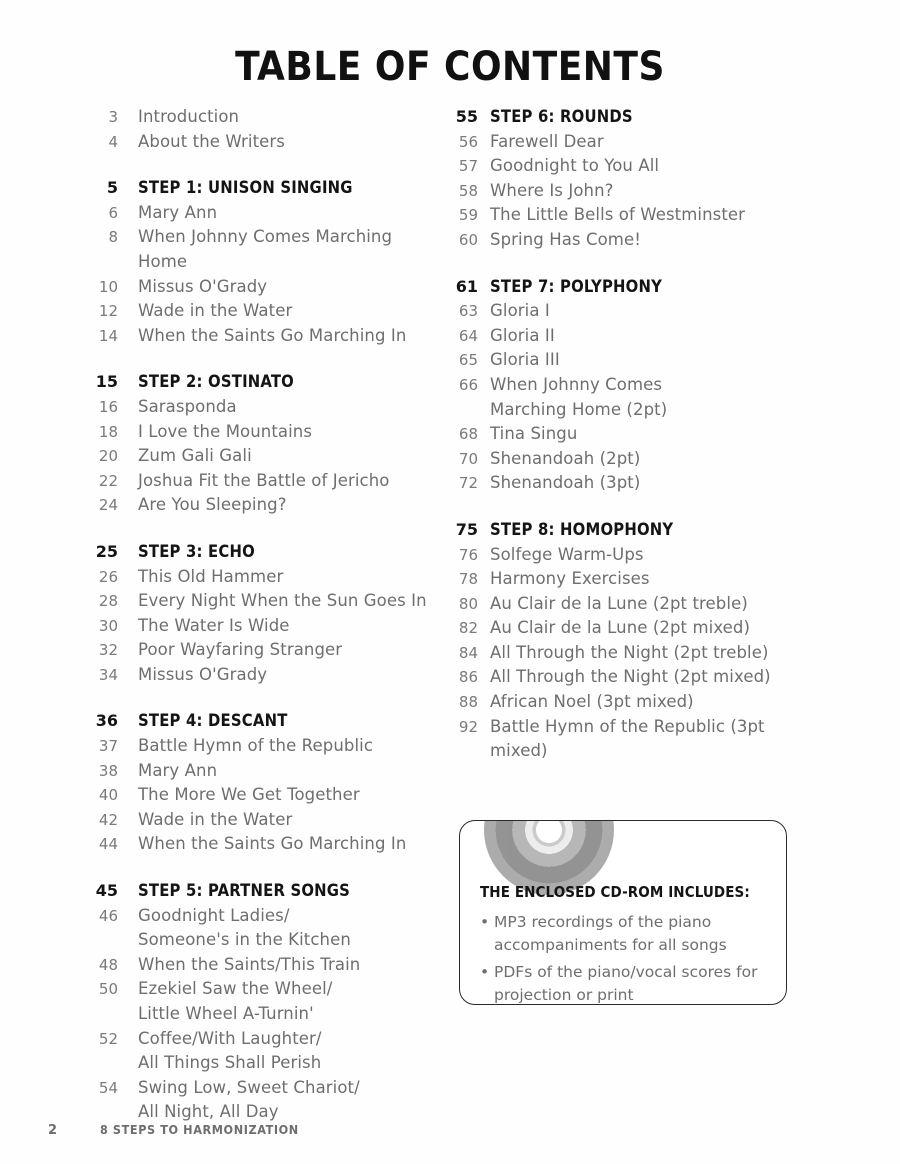 This screenshot has width=900, height=1164. What do you see at coordinates (267, 577) in the screenshot?
I see `toc-entry-row: 26 This Old Hammer` at bounding box center [267, 577].